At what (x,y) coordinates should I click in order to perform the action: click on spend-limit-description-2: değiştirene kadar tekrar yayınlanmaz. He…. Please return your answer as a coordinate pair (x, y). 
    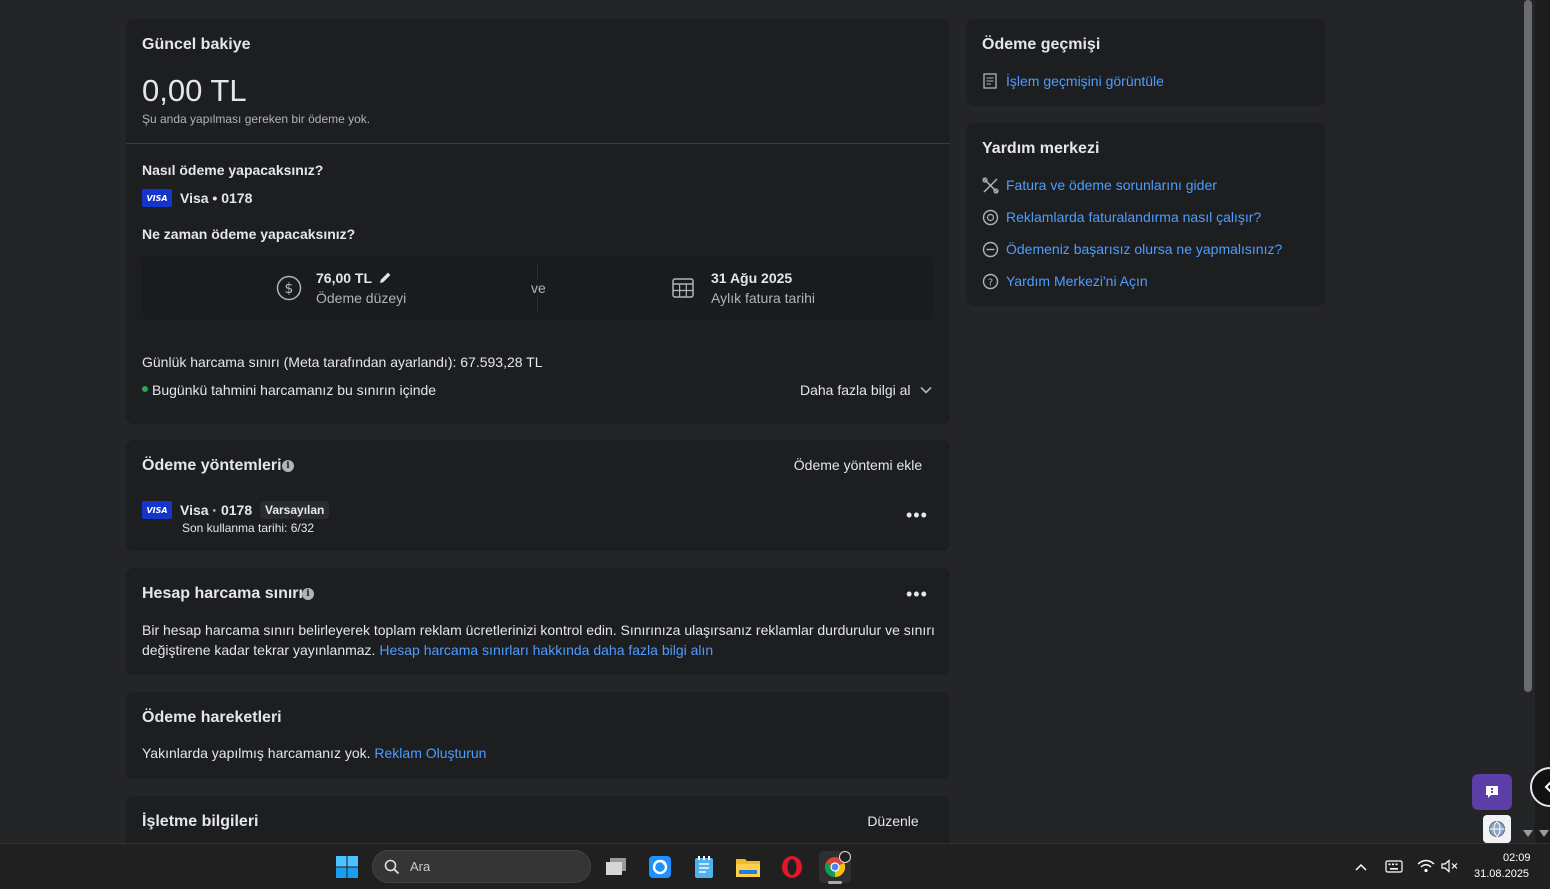
    Looking at the image, I should click on (427, 650).